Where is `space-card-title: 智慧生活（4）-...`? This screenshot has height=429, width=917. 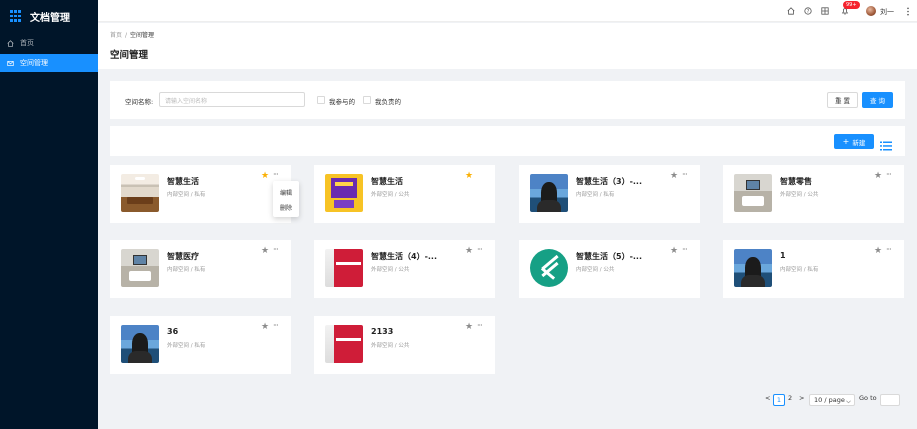 space-card-title: 智慧生活（4）-... is located at coordinates (404, 256).